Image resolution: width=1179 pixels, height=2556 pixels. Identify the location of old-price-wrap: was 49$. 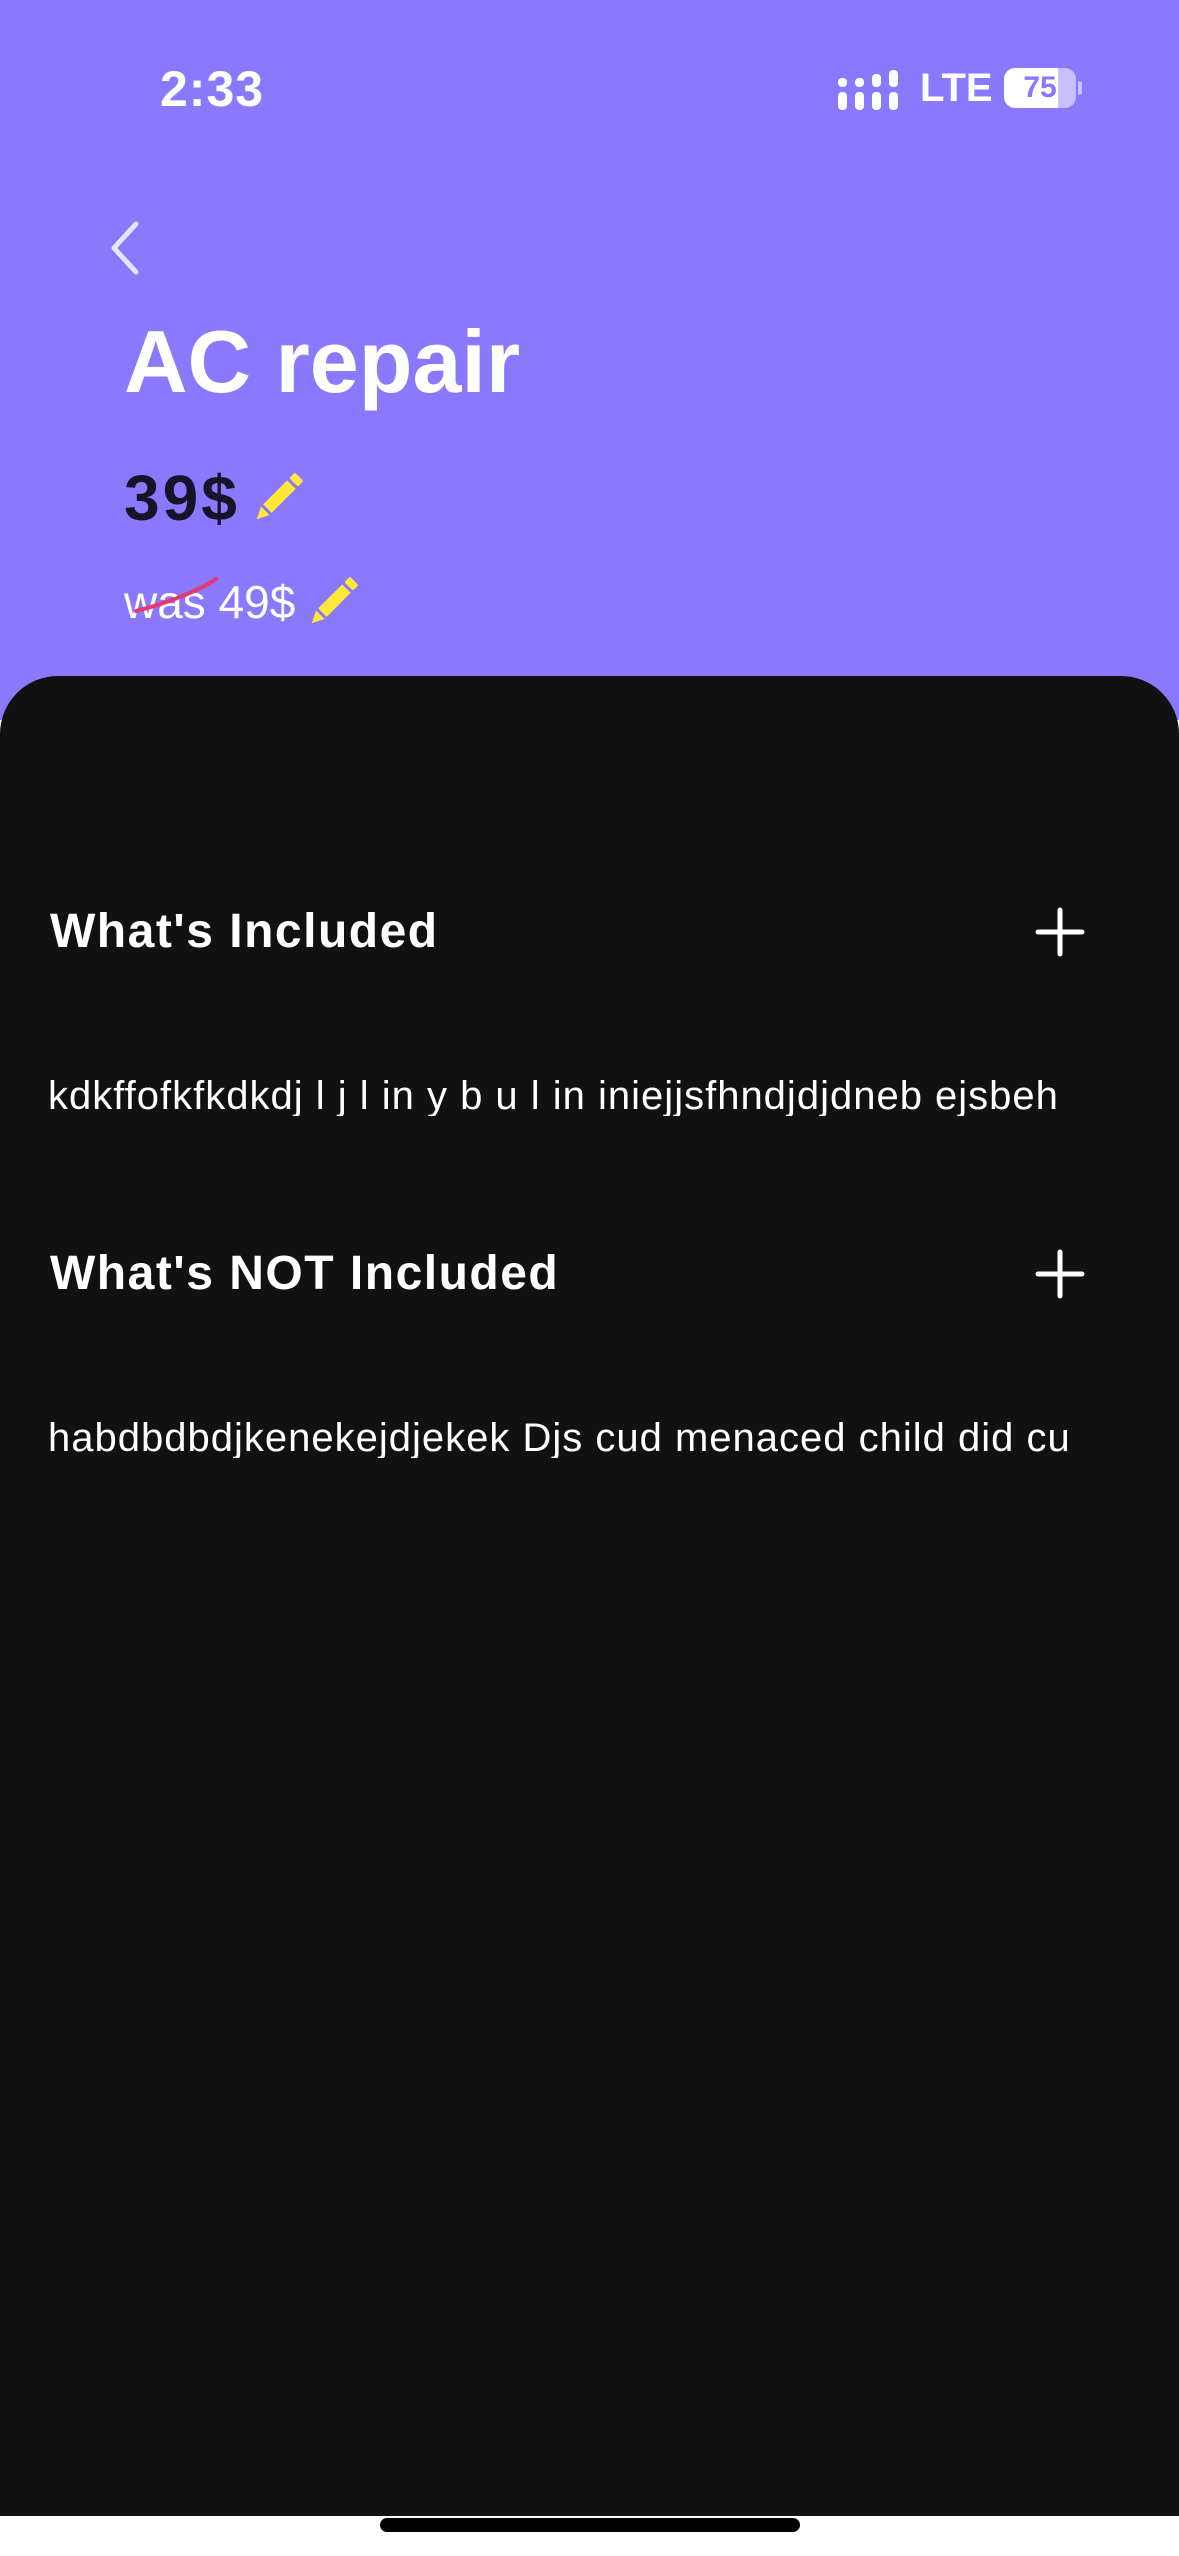
(210, 602).